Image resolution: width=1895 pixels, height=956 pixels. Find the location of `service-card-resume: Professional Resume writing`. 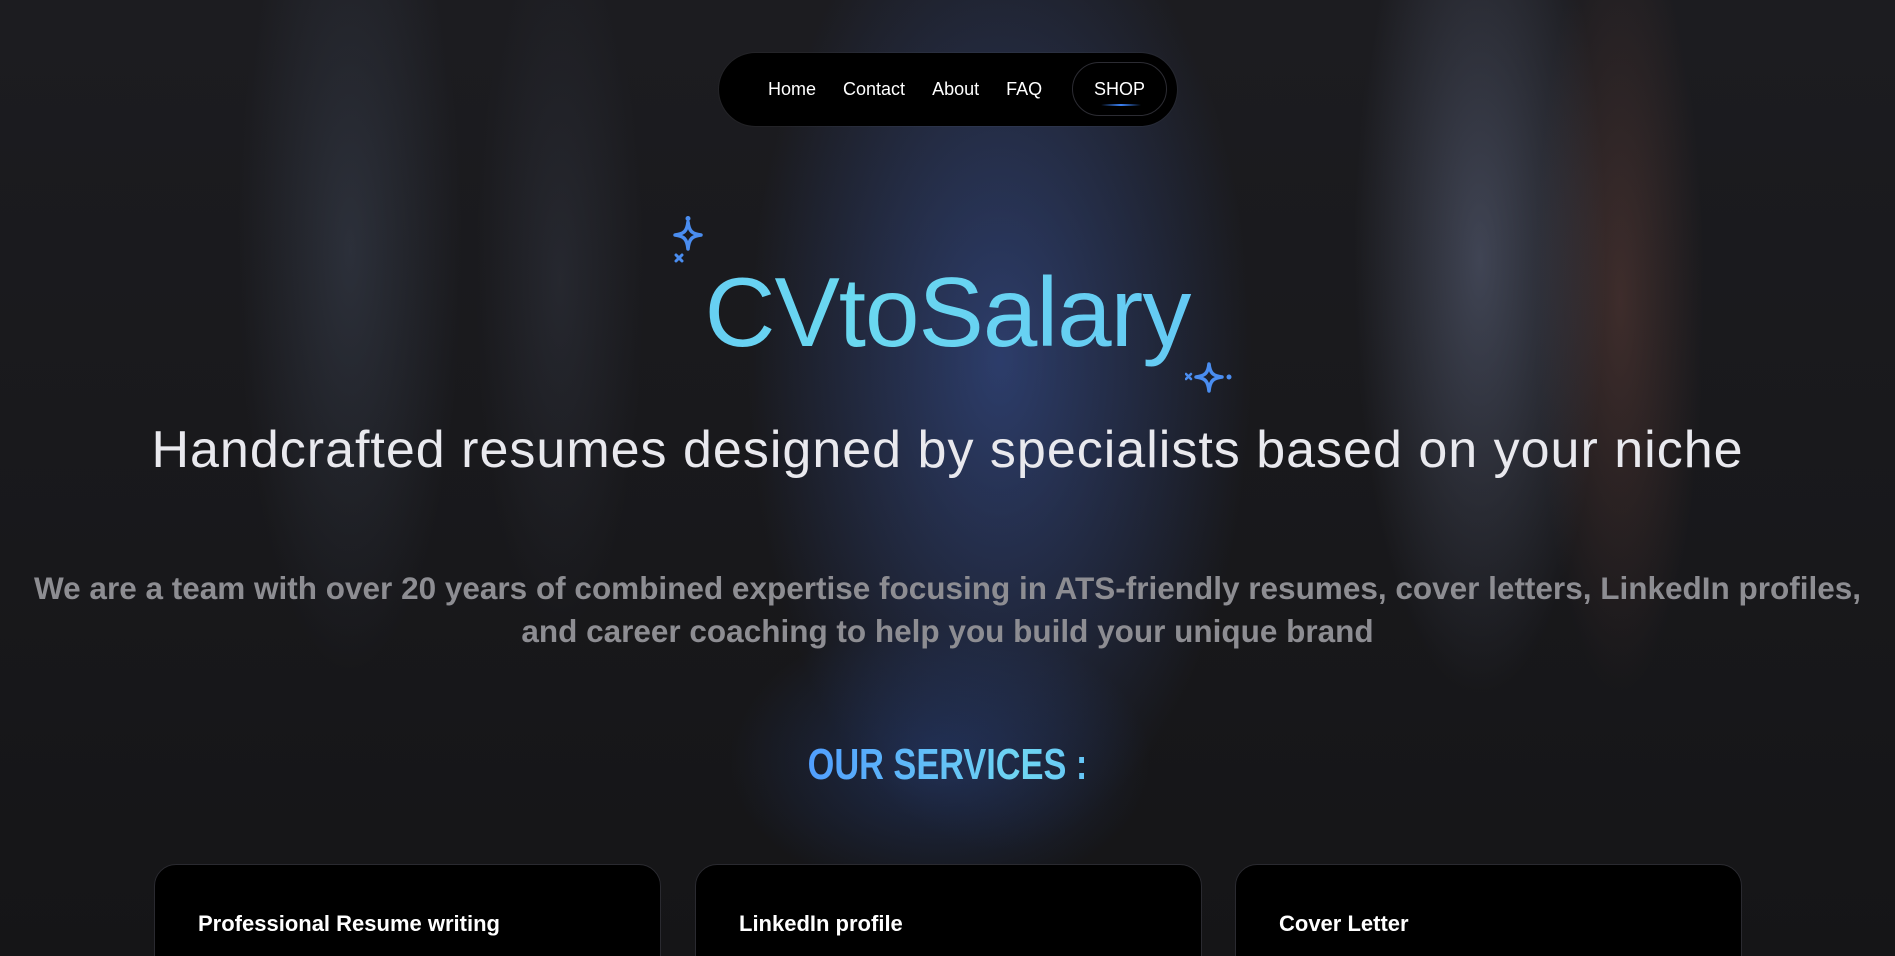

service-card-resume: Professional Resume writing is located at coordinates (407, 910).